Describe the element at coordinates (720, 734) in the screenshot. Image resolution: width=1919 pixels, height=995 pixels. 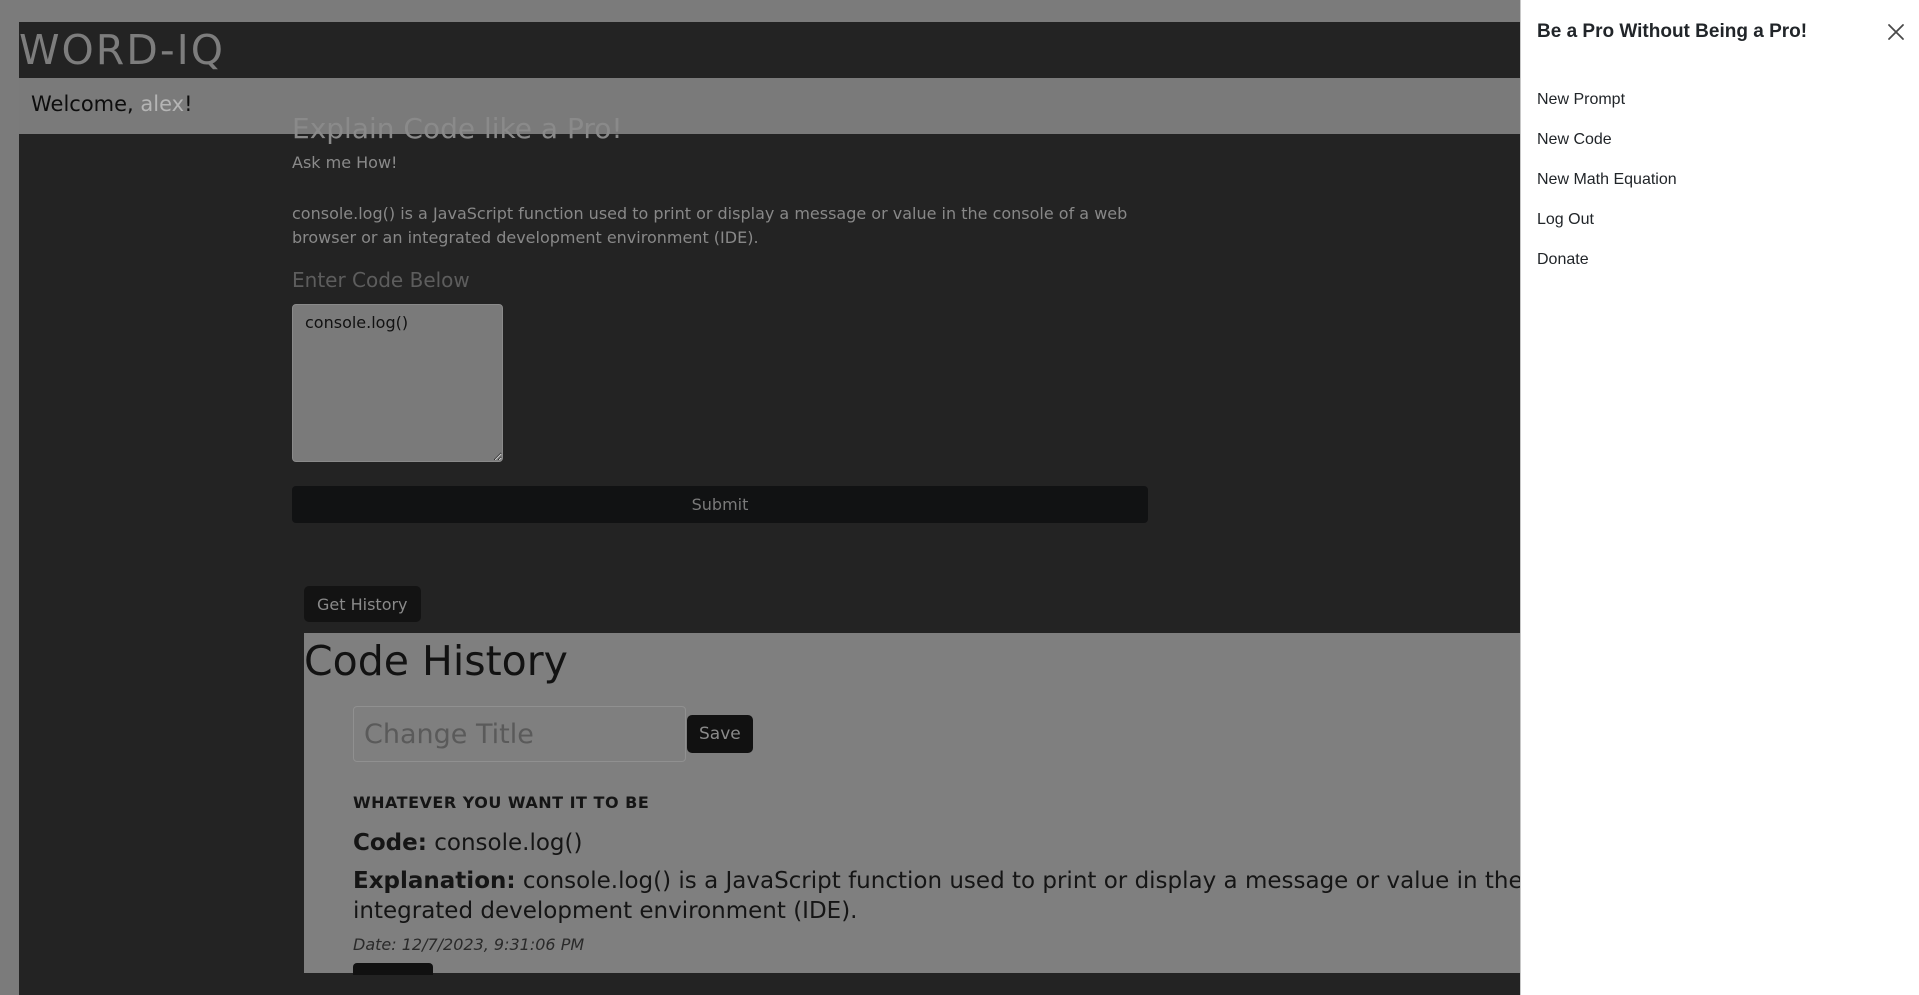
I see `save-button: Save` at that location.